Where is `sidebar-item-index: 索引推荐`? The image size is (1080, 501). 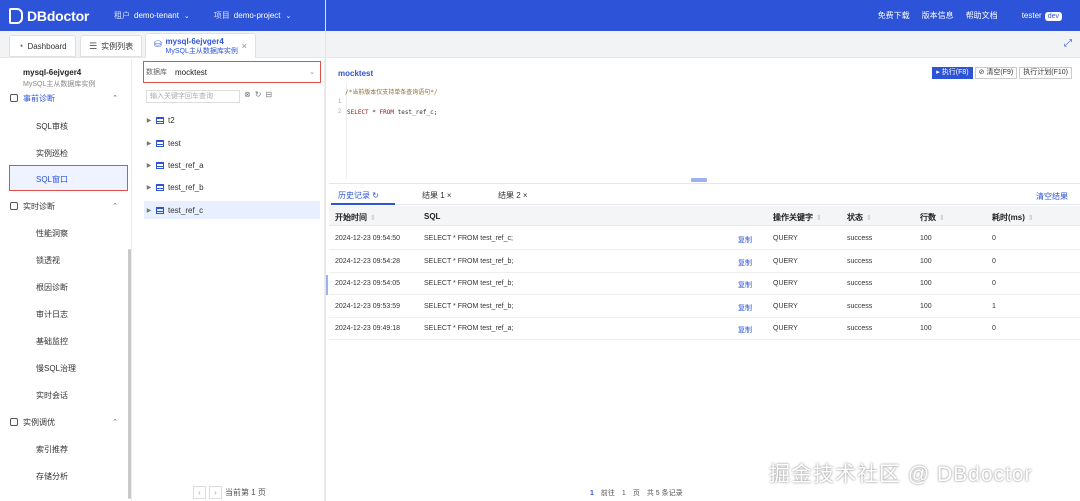
sidebar-item-index: 索引推荐 is located at coordinates (52, 449).